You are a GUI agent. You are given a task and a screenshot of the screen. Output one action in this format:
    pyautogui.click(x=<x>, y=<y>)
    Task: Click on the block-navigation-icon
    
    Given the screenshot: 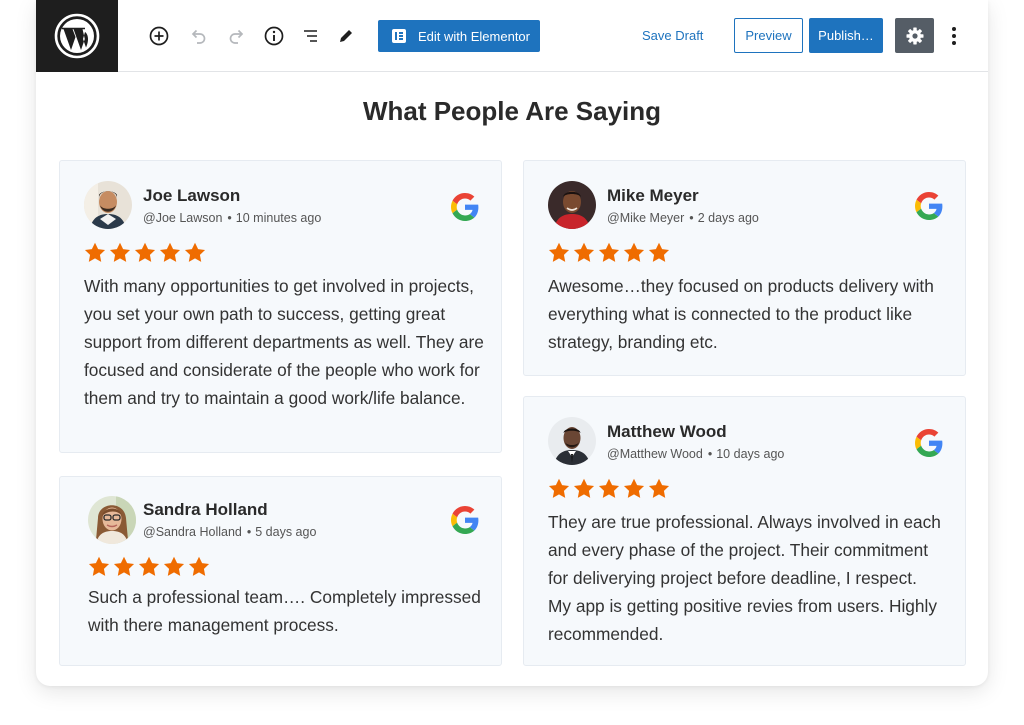 What is the action you would take?
    pyautogui.click(x=311, y=36)
    